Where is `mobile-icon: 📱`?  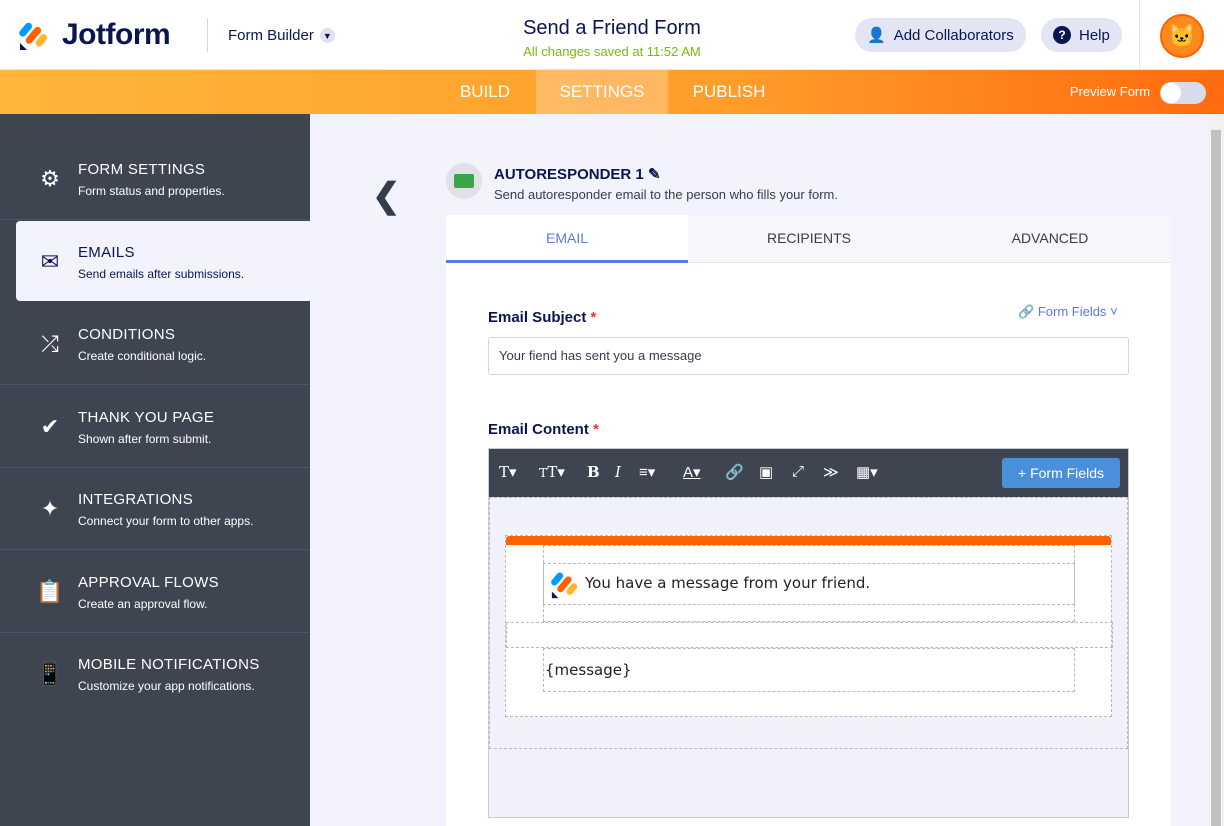 mobile-icon: 📱 is located at coordinates (50, 673).